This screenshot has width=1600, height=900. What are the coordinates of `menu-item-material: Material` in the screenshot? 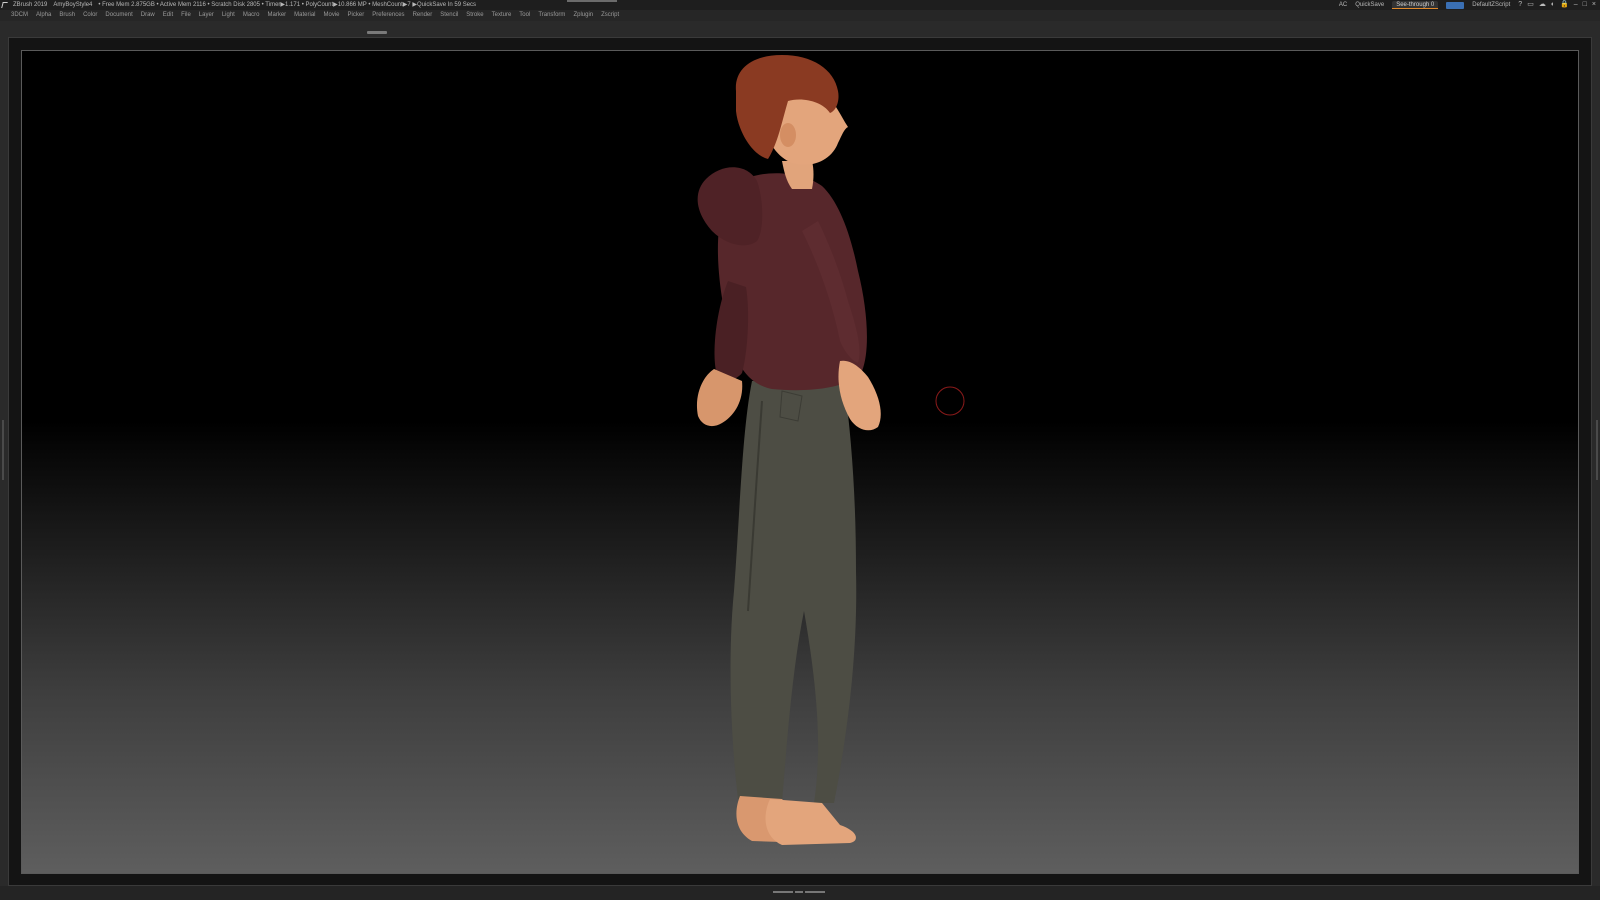 It's located at (304, 15).